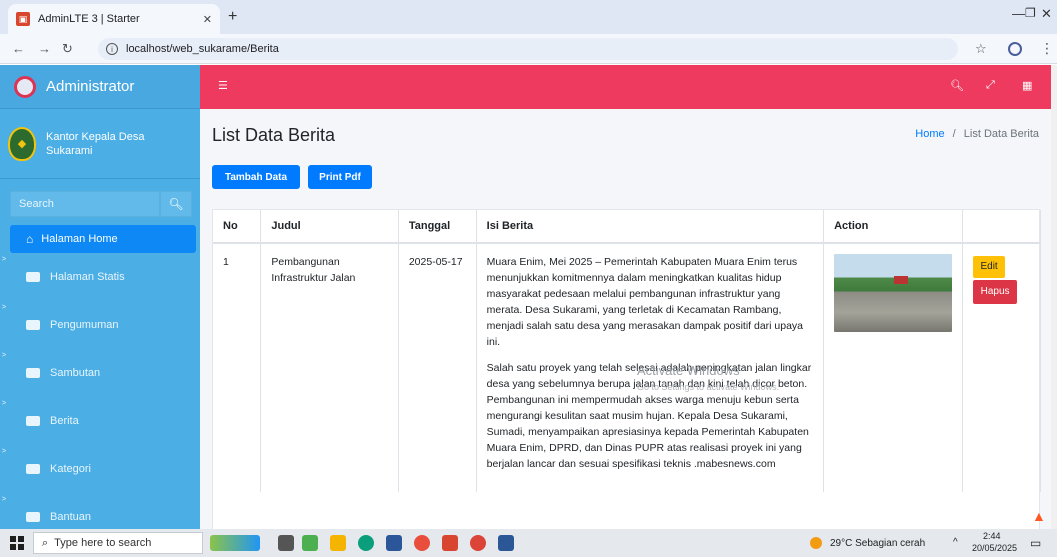 The height and width of the screenshot is (557, 1057). What do you see at coordinates (422, 543) in the screenshot?
I see `app-icon` at bounding box center [422, 543].